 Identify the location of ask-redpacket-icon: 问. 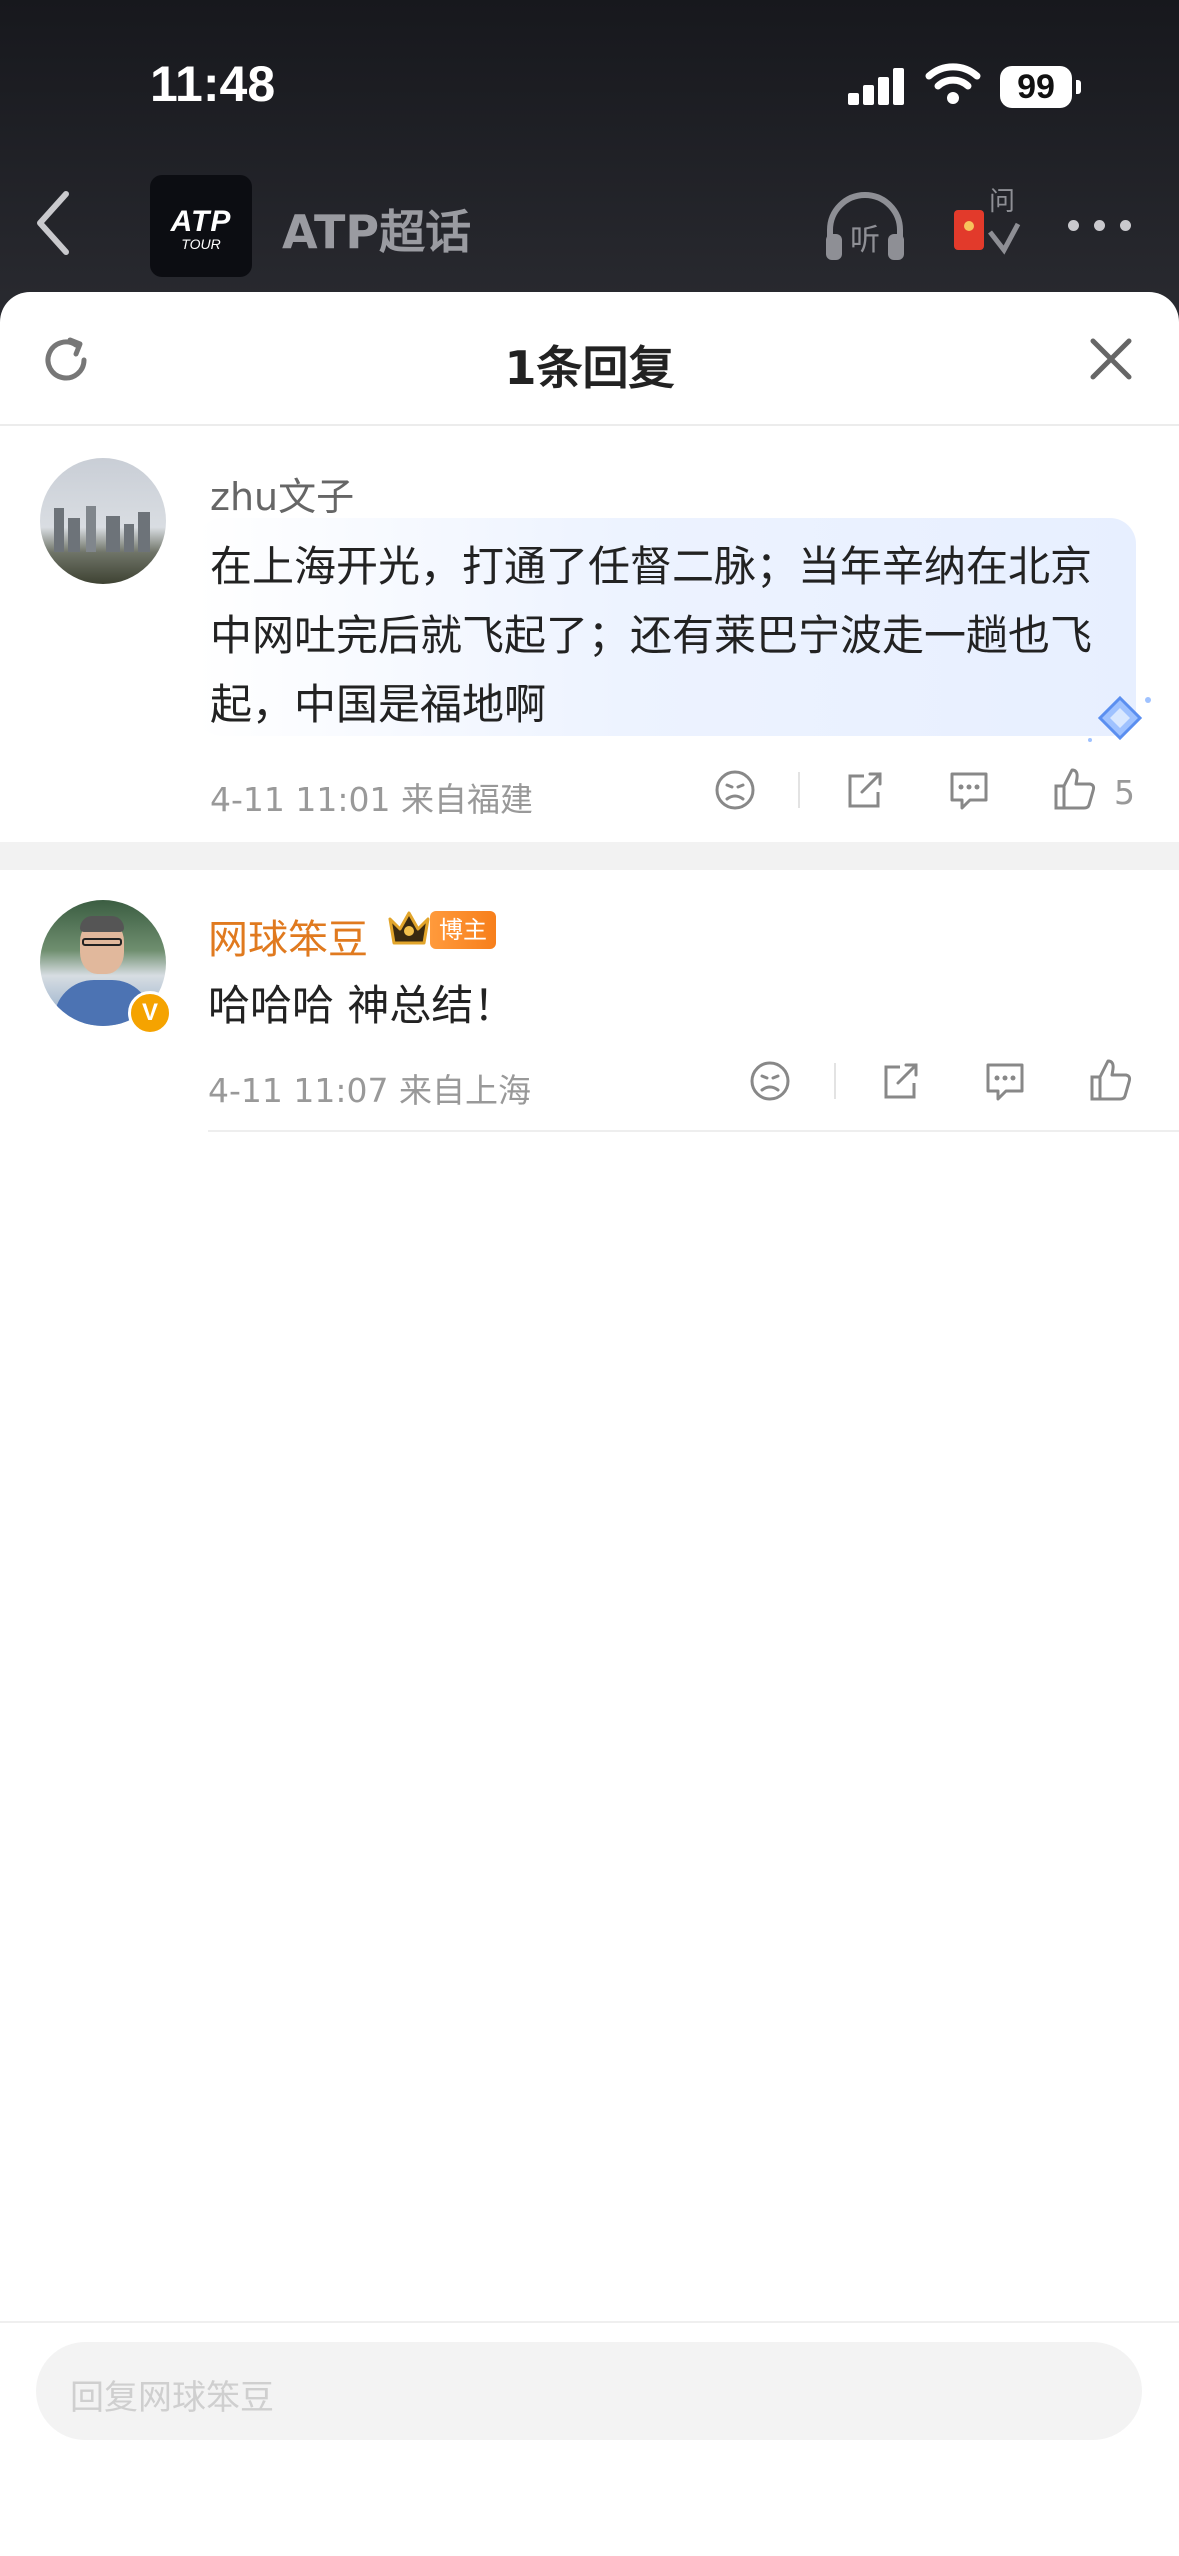
(987, 225).